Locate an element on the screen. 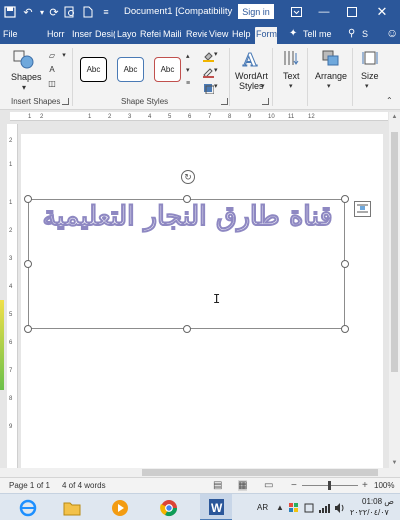 This screenshot has height=520, width=400. internet-explorer-icon is located at coordinates (28, 507).